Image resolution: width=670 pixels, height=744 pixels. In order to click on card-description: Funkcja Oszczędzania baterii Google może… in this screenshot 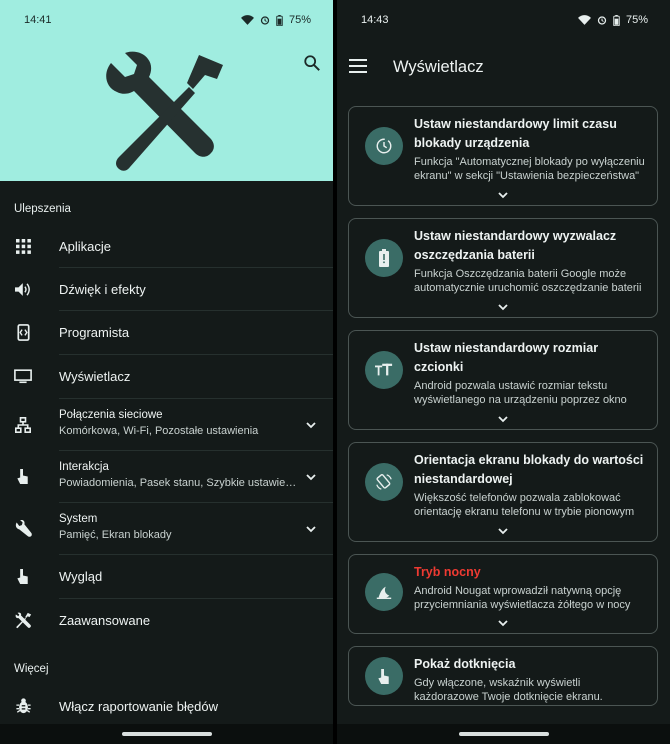, I will do `click(528, 281)`.